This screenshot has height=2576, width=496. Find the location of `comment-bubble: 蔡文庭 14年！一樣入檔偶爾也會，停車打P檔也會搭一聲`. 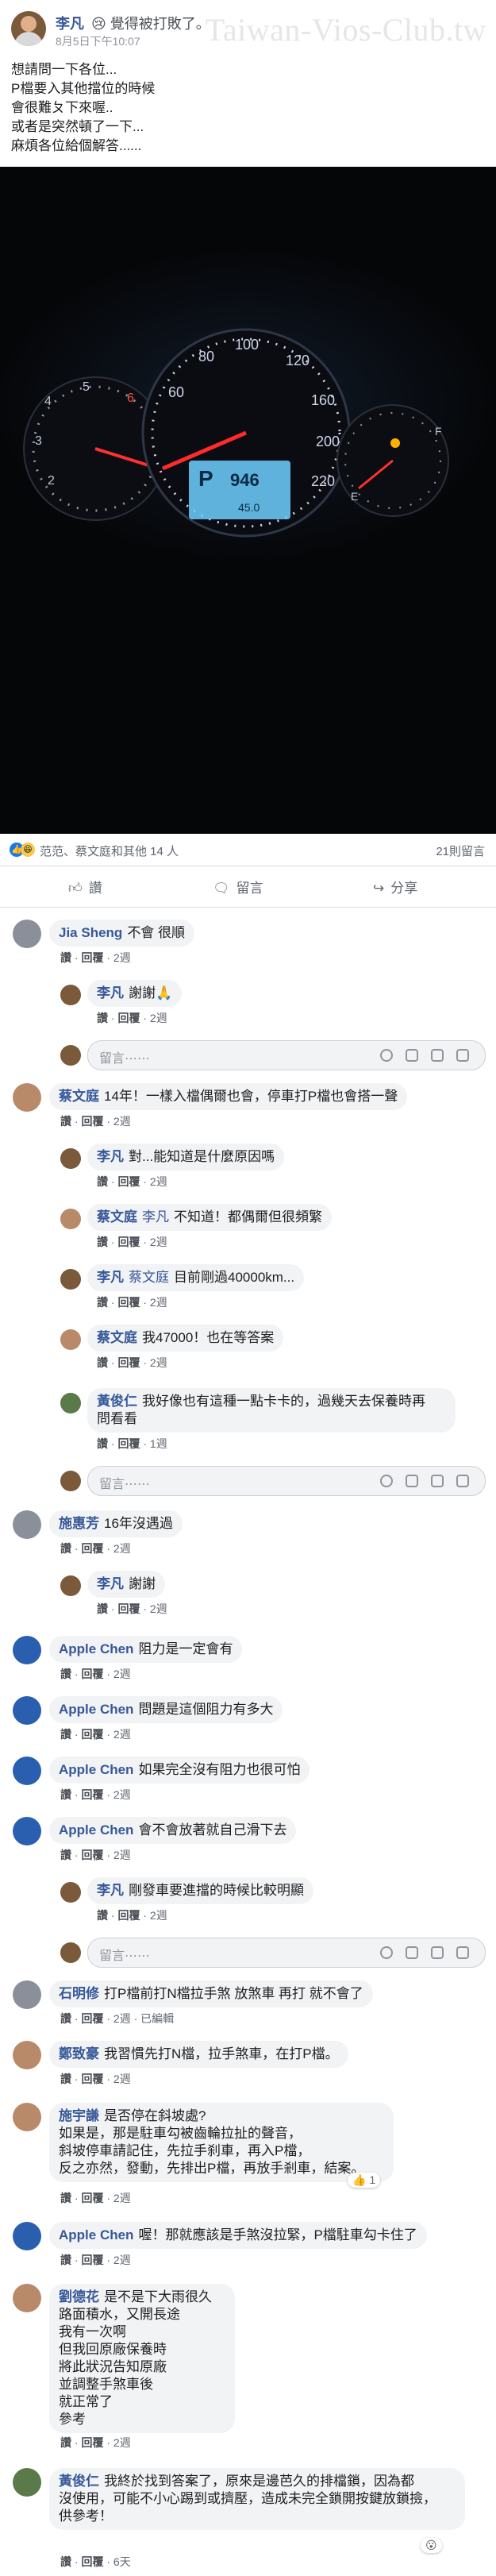

comment-bubble: 蔡文庭 14年！一樣入檔偶爾也會，停車打P檔也會搭一聲 is located at coordinates (228, 1096).